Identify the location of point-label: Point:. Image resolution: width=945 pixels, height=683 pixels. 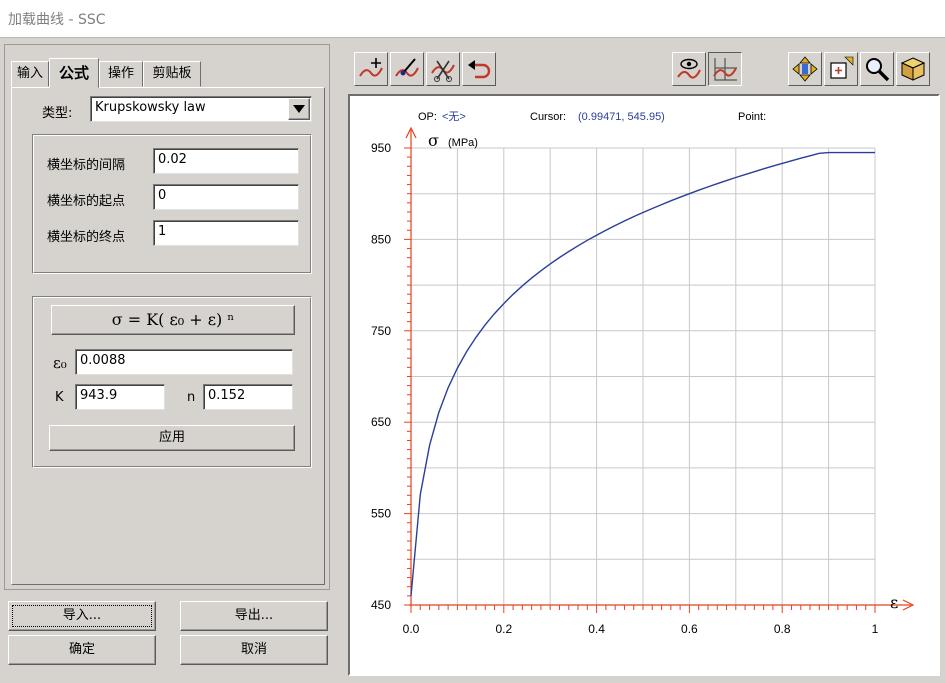
(752, 117).